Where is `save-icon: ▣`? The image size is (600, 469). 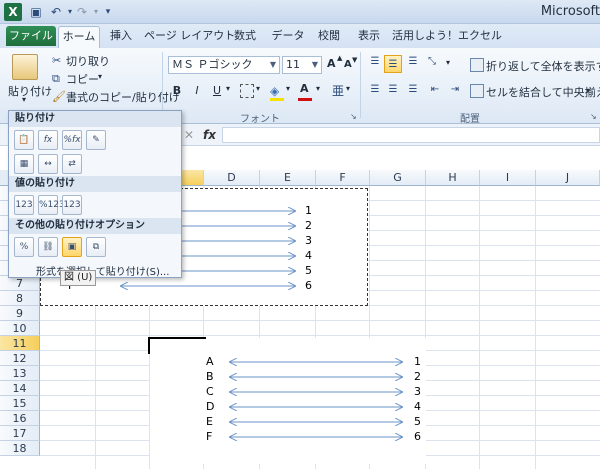 save-icon: ▣ is located at coordinates (36, 12).